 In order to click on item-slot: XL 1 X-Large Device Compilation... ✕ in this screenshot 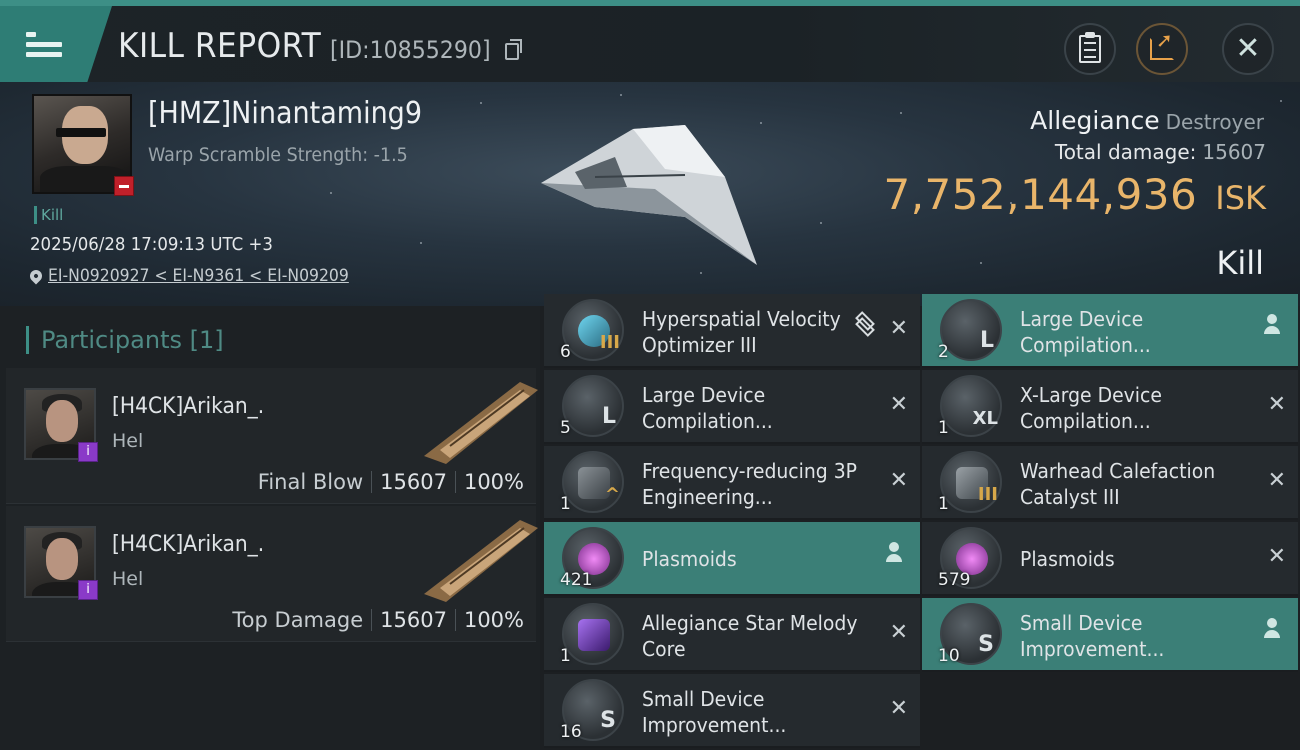, I will do `click(1110, 407)`.